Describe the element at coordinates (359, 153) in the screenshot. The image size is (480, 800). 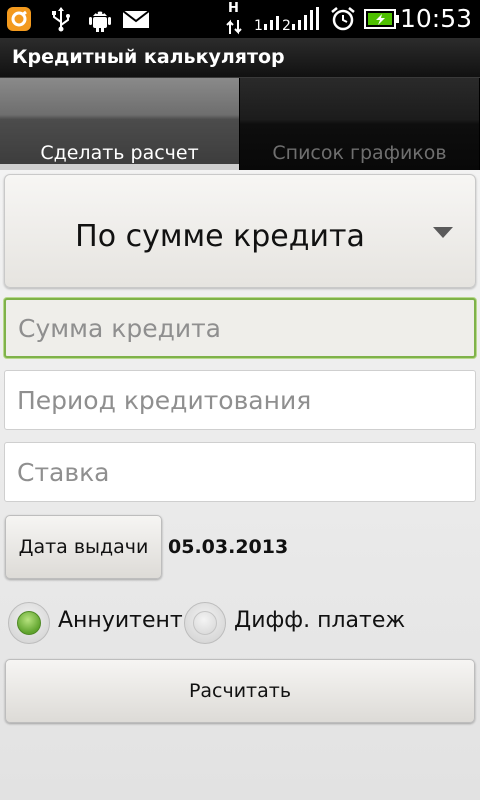
I see `tab-label: Список графиков` at that location.